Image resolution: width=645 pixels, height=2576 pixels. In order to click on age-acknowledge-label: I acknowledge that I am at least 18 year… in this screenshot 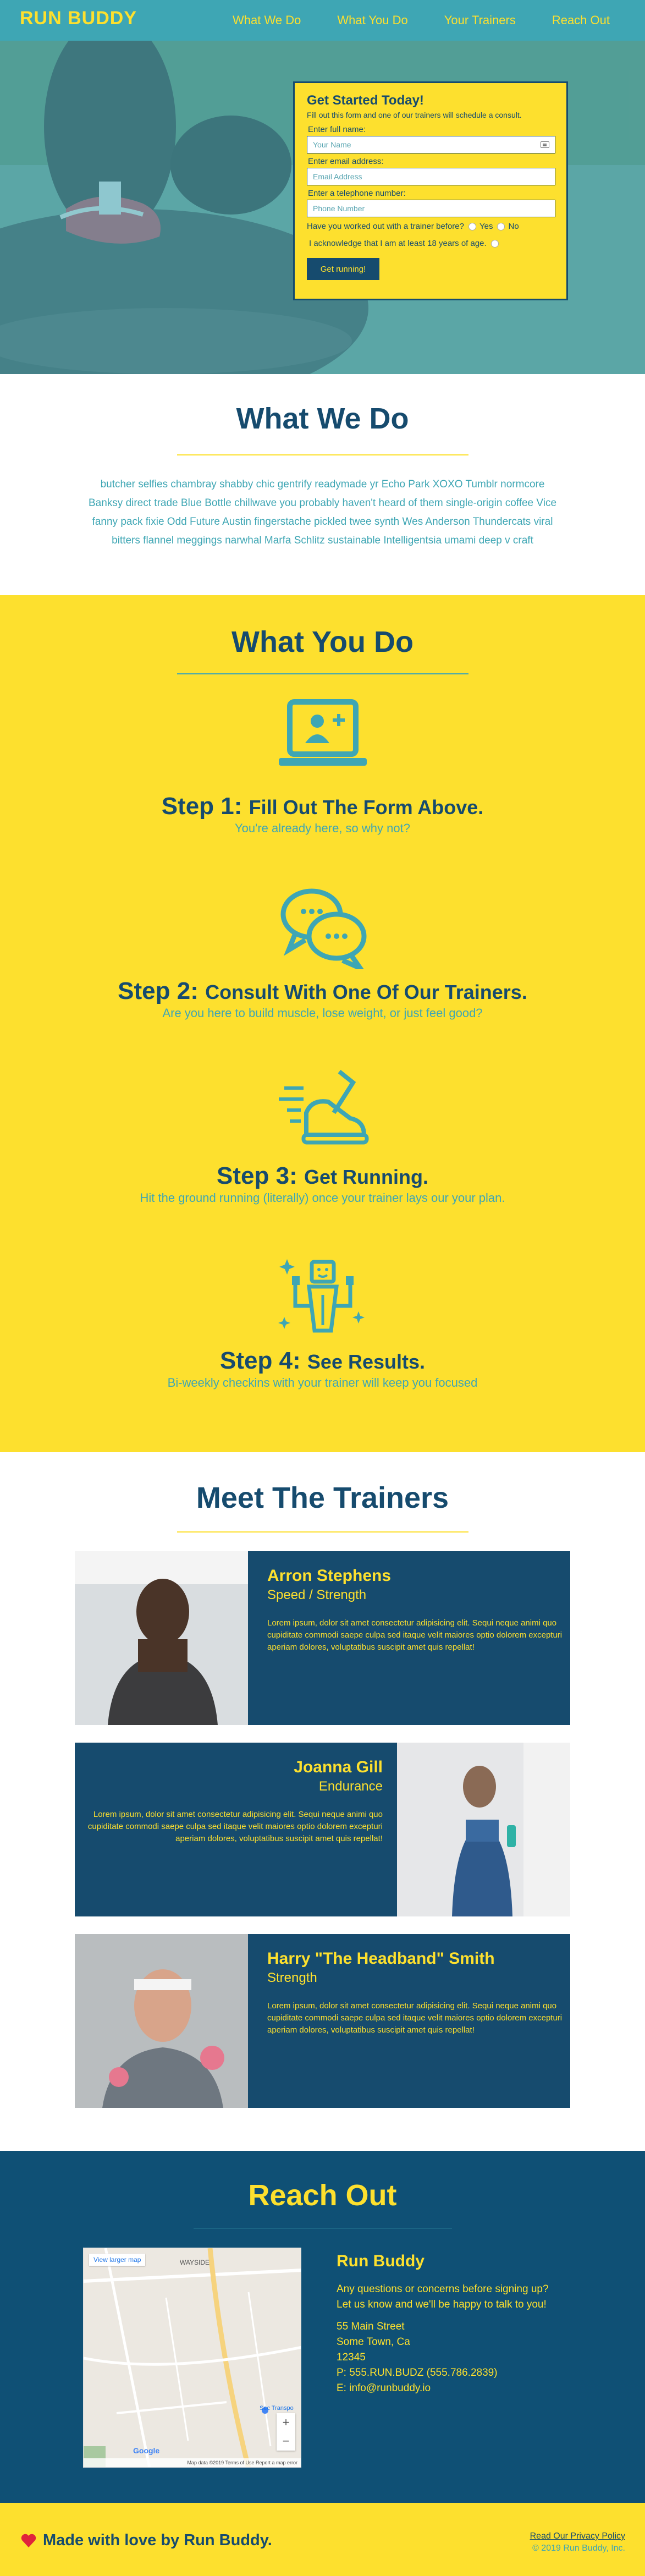, I will do `click(398, 243)`.